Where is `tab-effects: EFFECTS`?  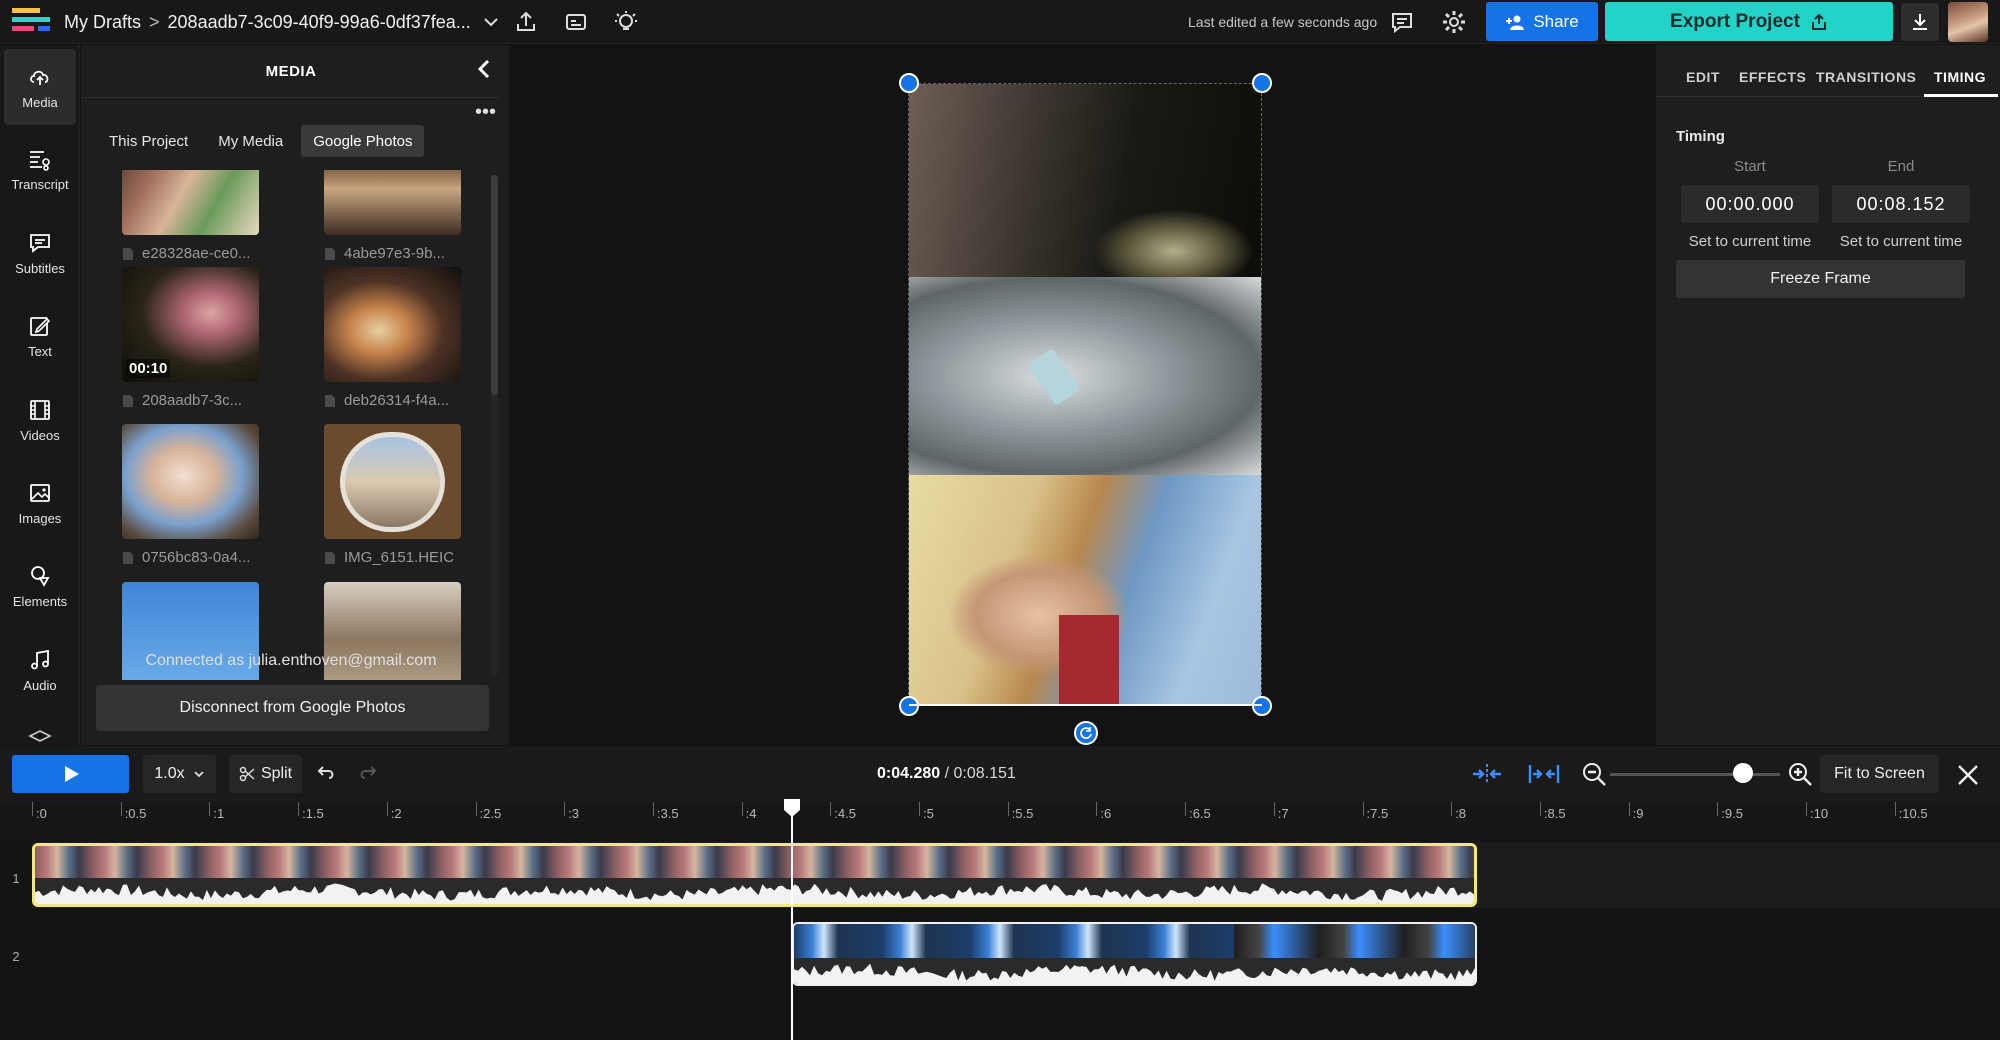
tab-effects: EFFECTS is located at coordinates (1772, 77).